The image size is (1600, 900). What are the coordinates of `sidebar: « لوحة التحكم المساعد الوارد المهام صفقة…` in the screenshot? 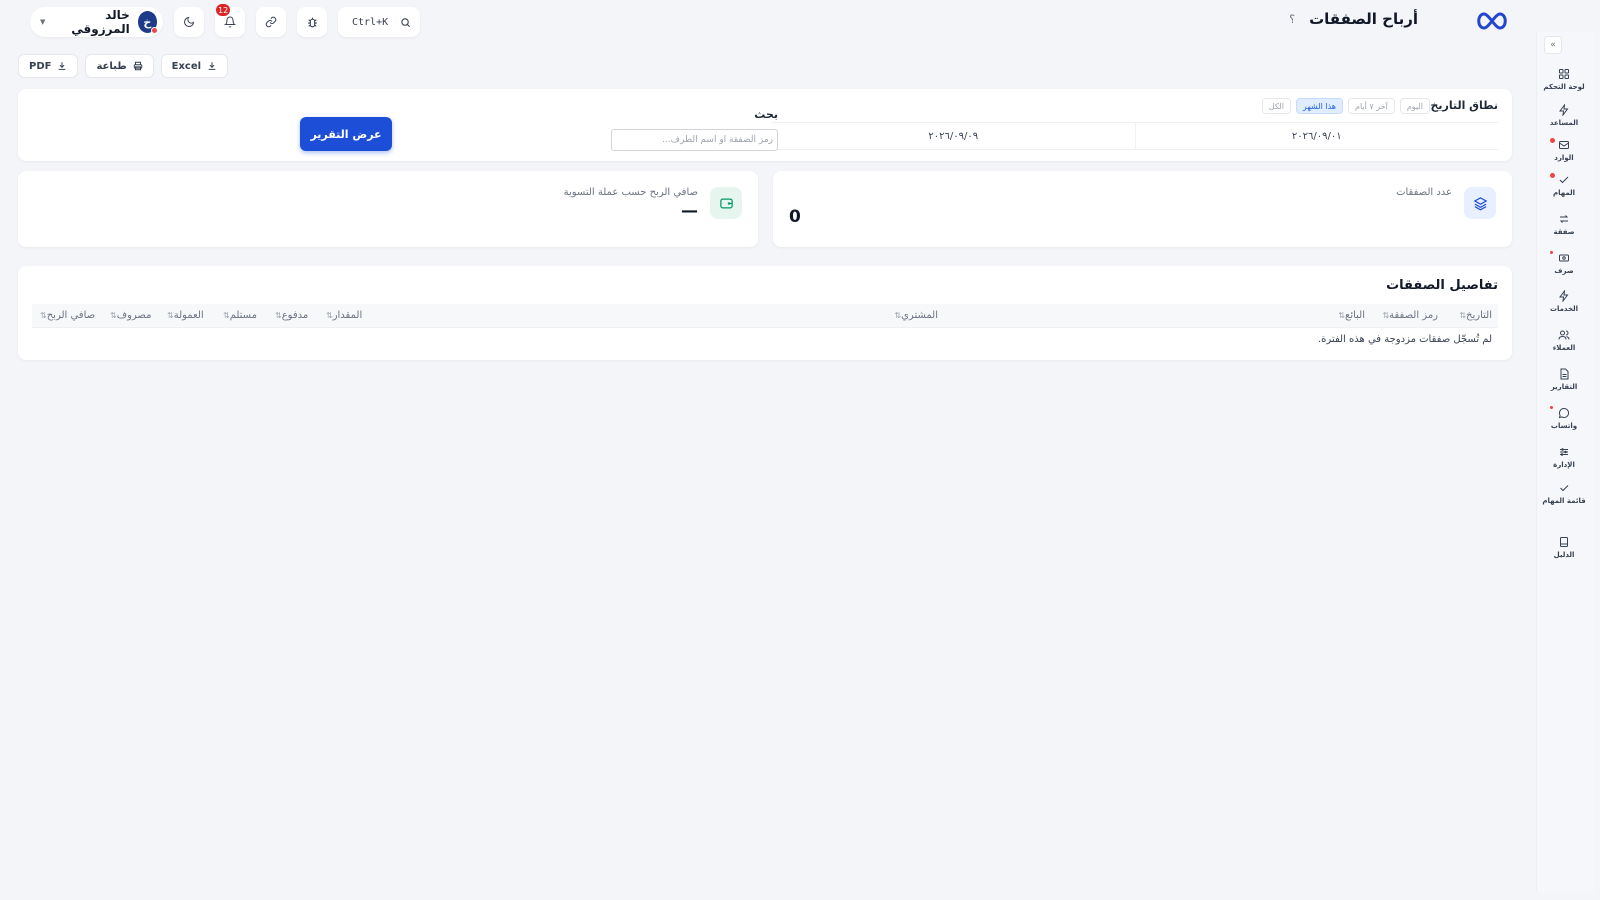 It's located at (1565, 450).